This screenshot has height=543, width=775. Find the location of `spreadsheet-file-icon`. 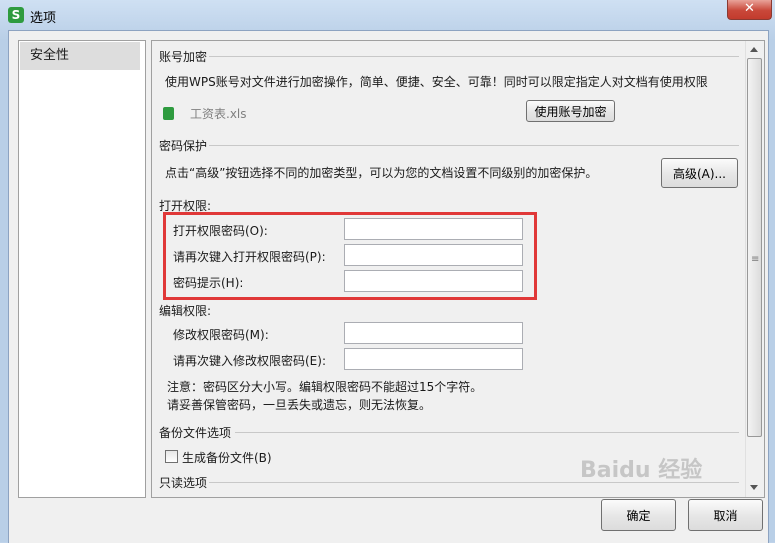

spreadsheet-file-icon is located at coordinates (168, 113).